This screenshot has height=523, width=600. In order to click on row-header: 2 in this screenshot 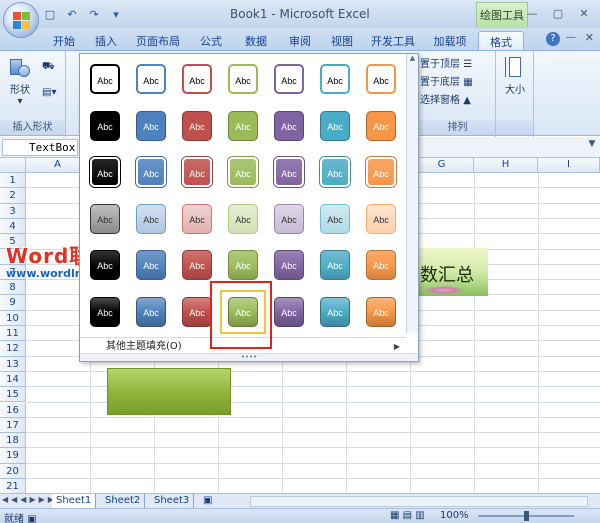, I will do `click(13, 196)`.